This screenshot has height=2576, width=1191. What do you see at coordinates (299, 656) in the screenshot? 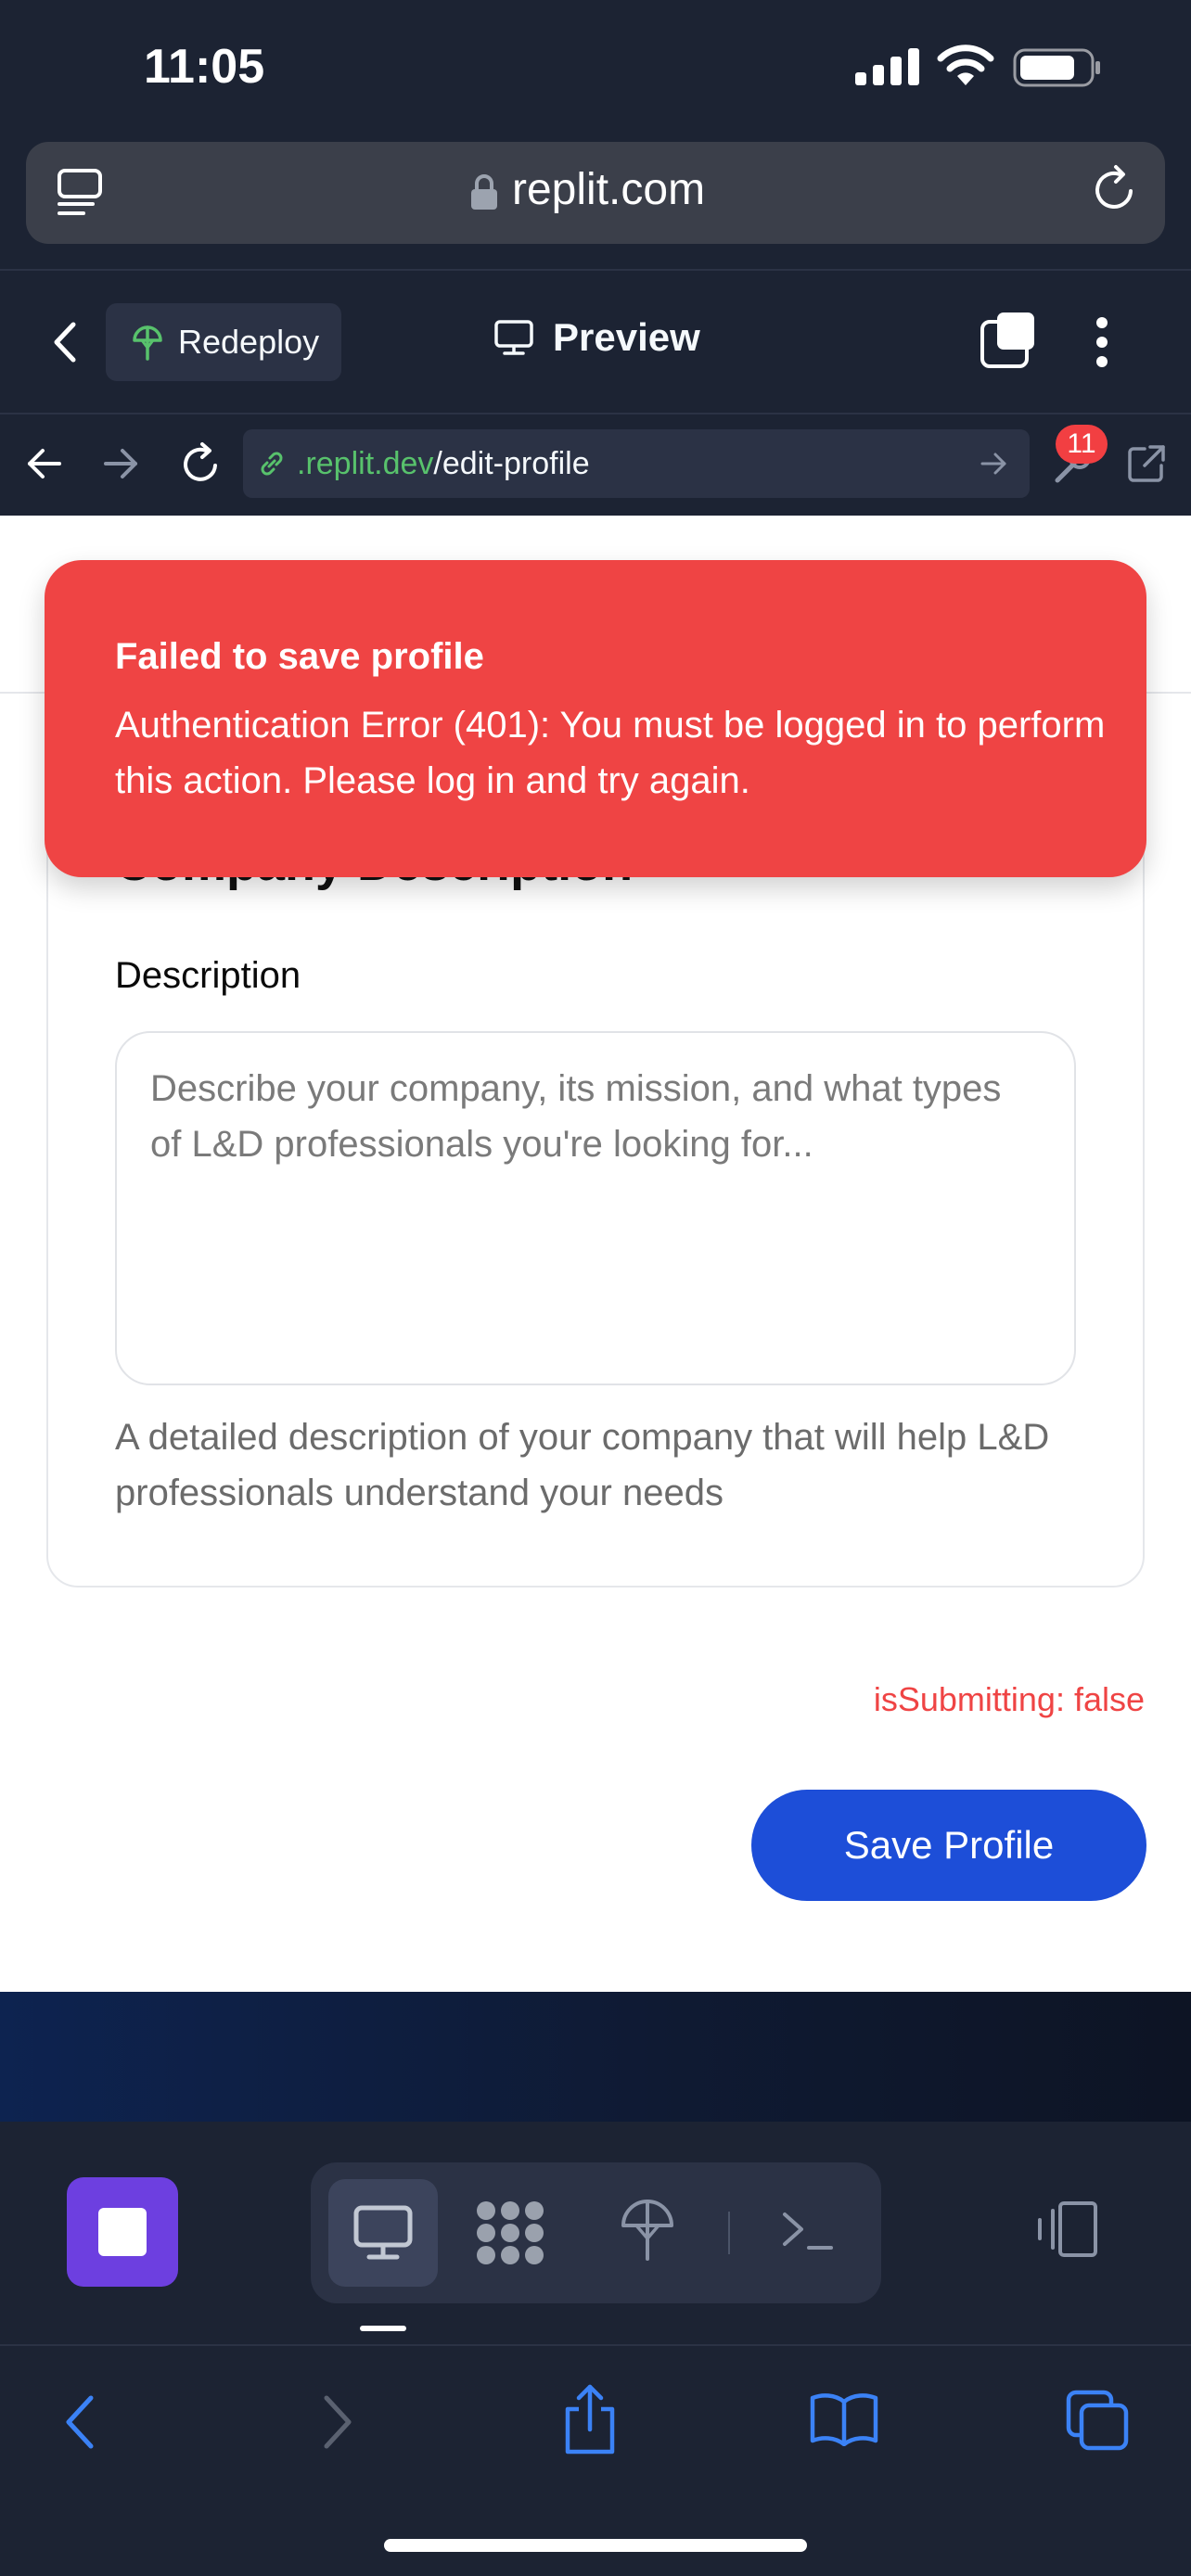
I see `toast-title: Failed to save profile` at bounding box center [299, 656].